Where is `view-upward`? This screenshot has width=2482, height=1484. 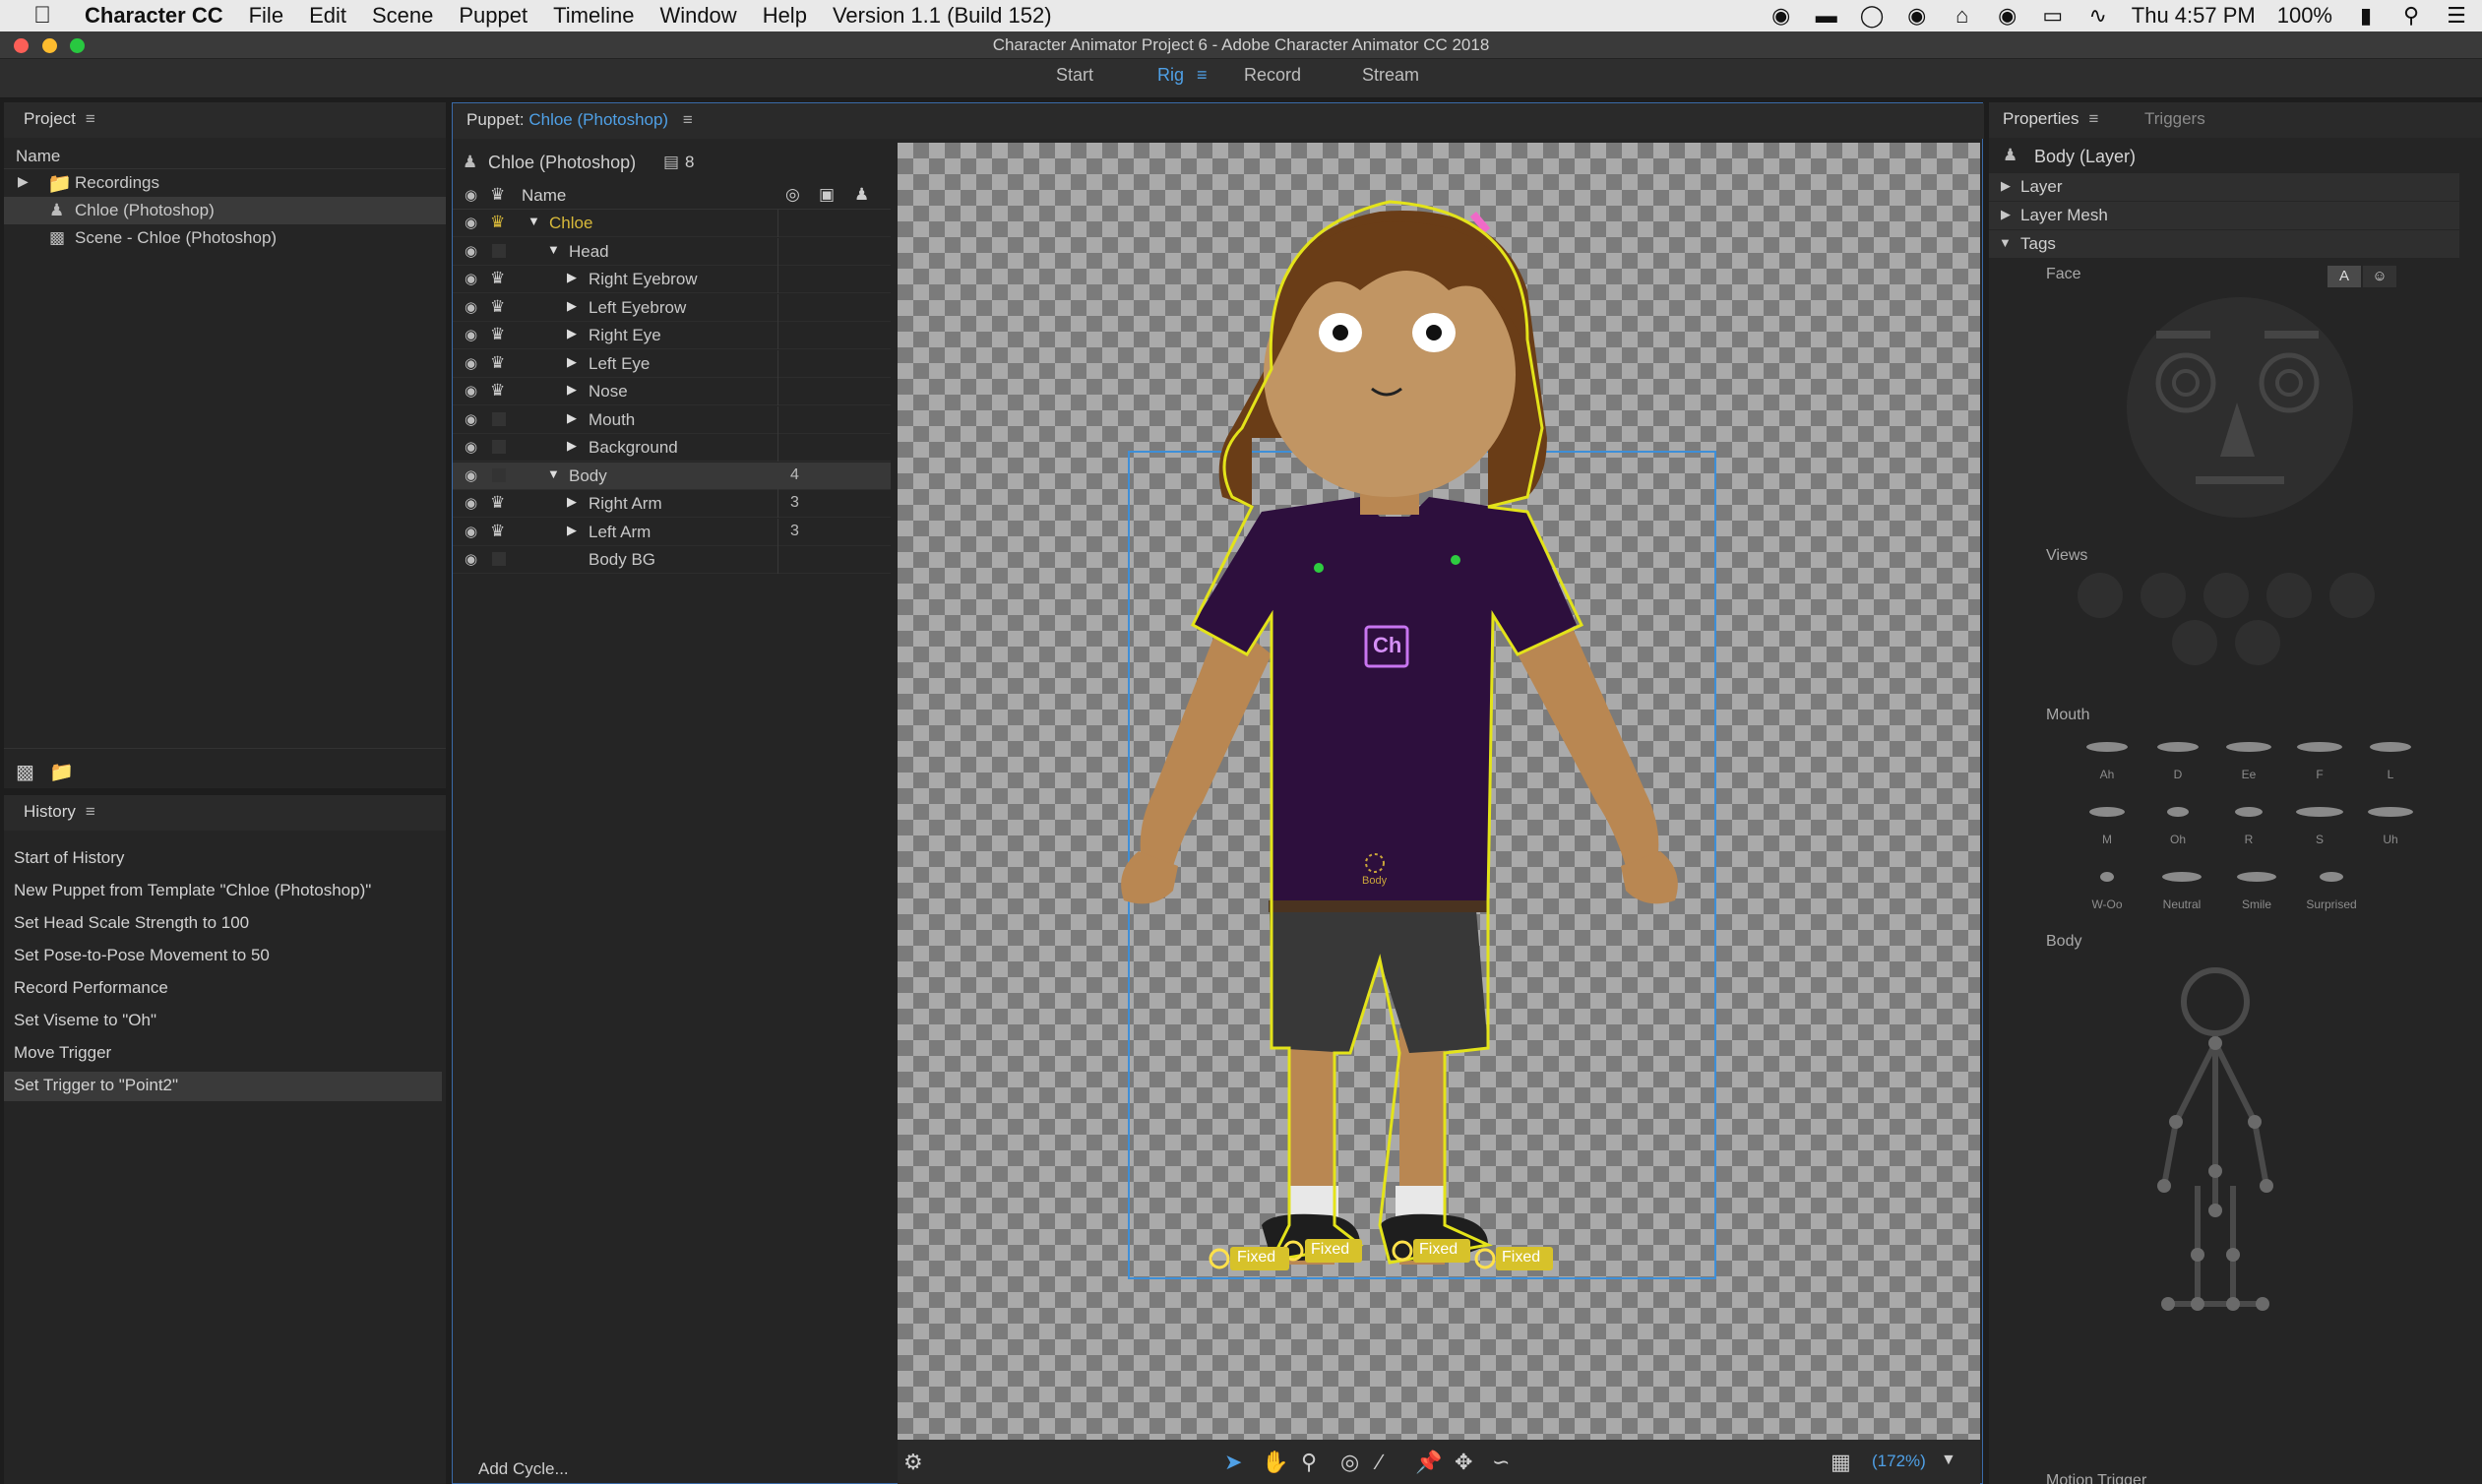 view-upward is located at coordinates (2194, 642).